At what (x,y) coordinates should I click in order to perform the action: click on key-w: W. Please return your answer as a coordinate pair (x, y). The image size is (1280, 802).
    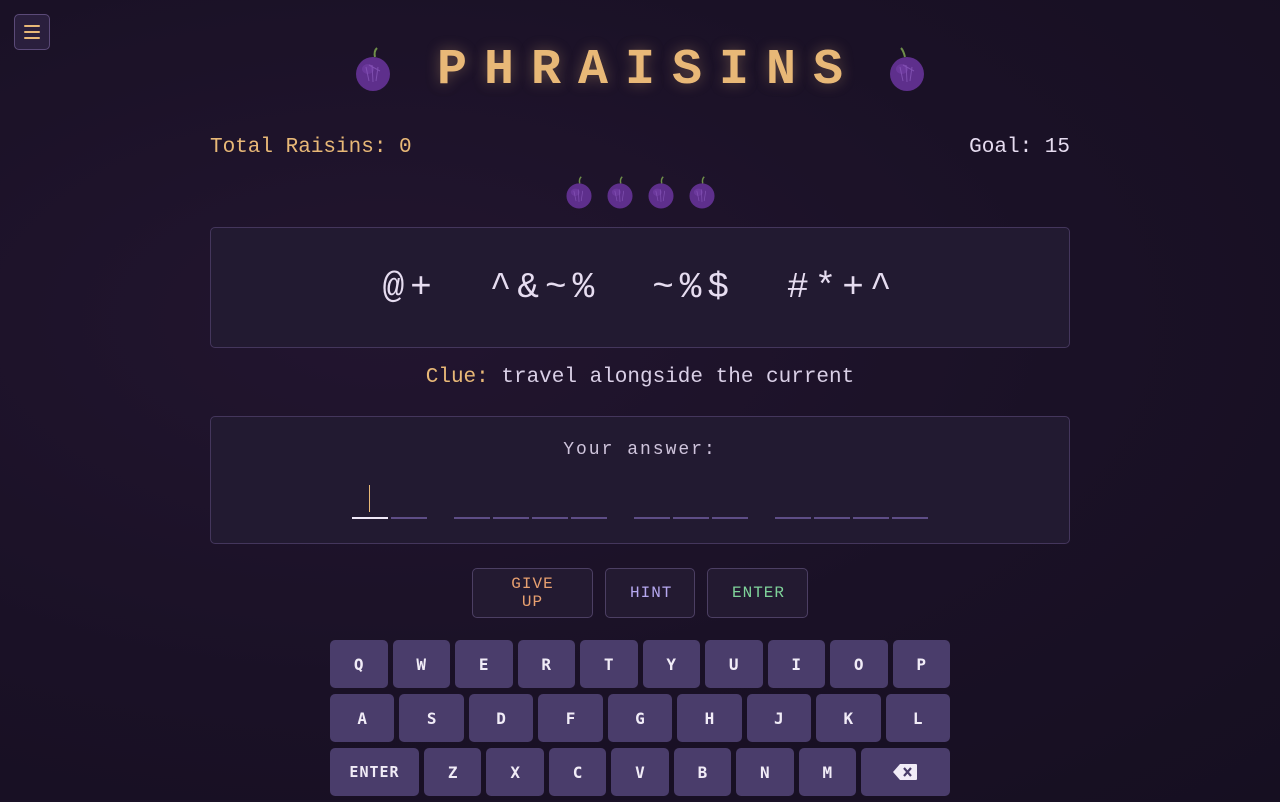
    Looking at the image, I should click on (421, 664).